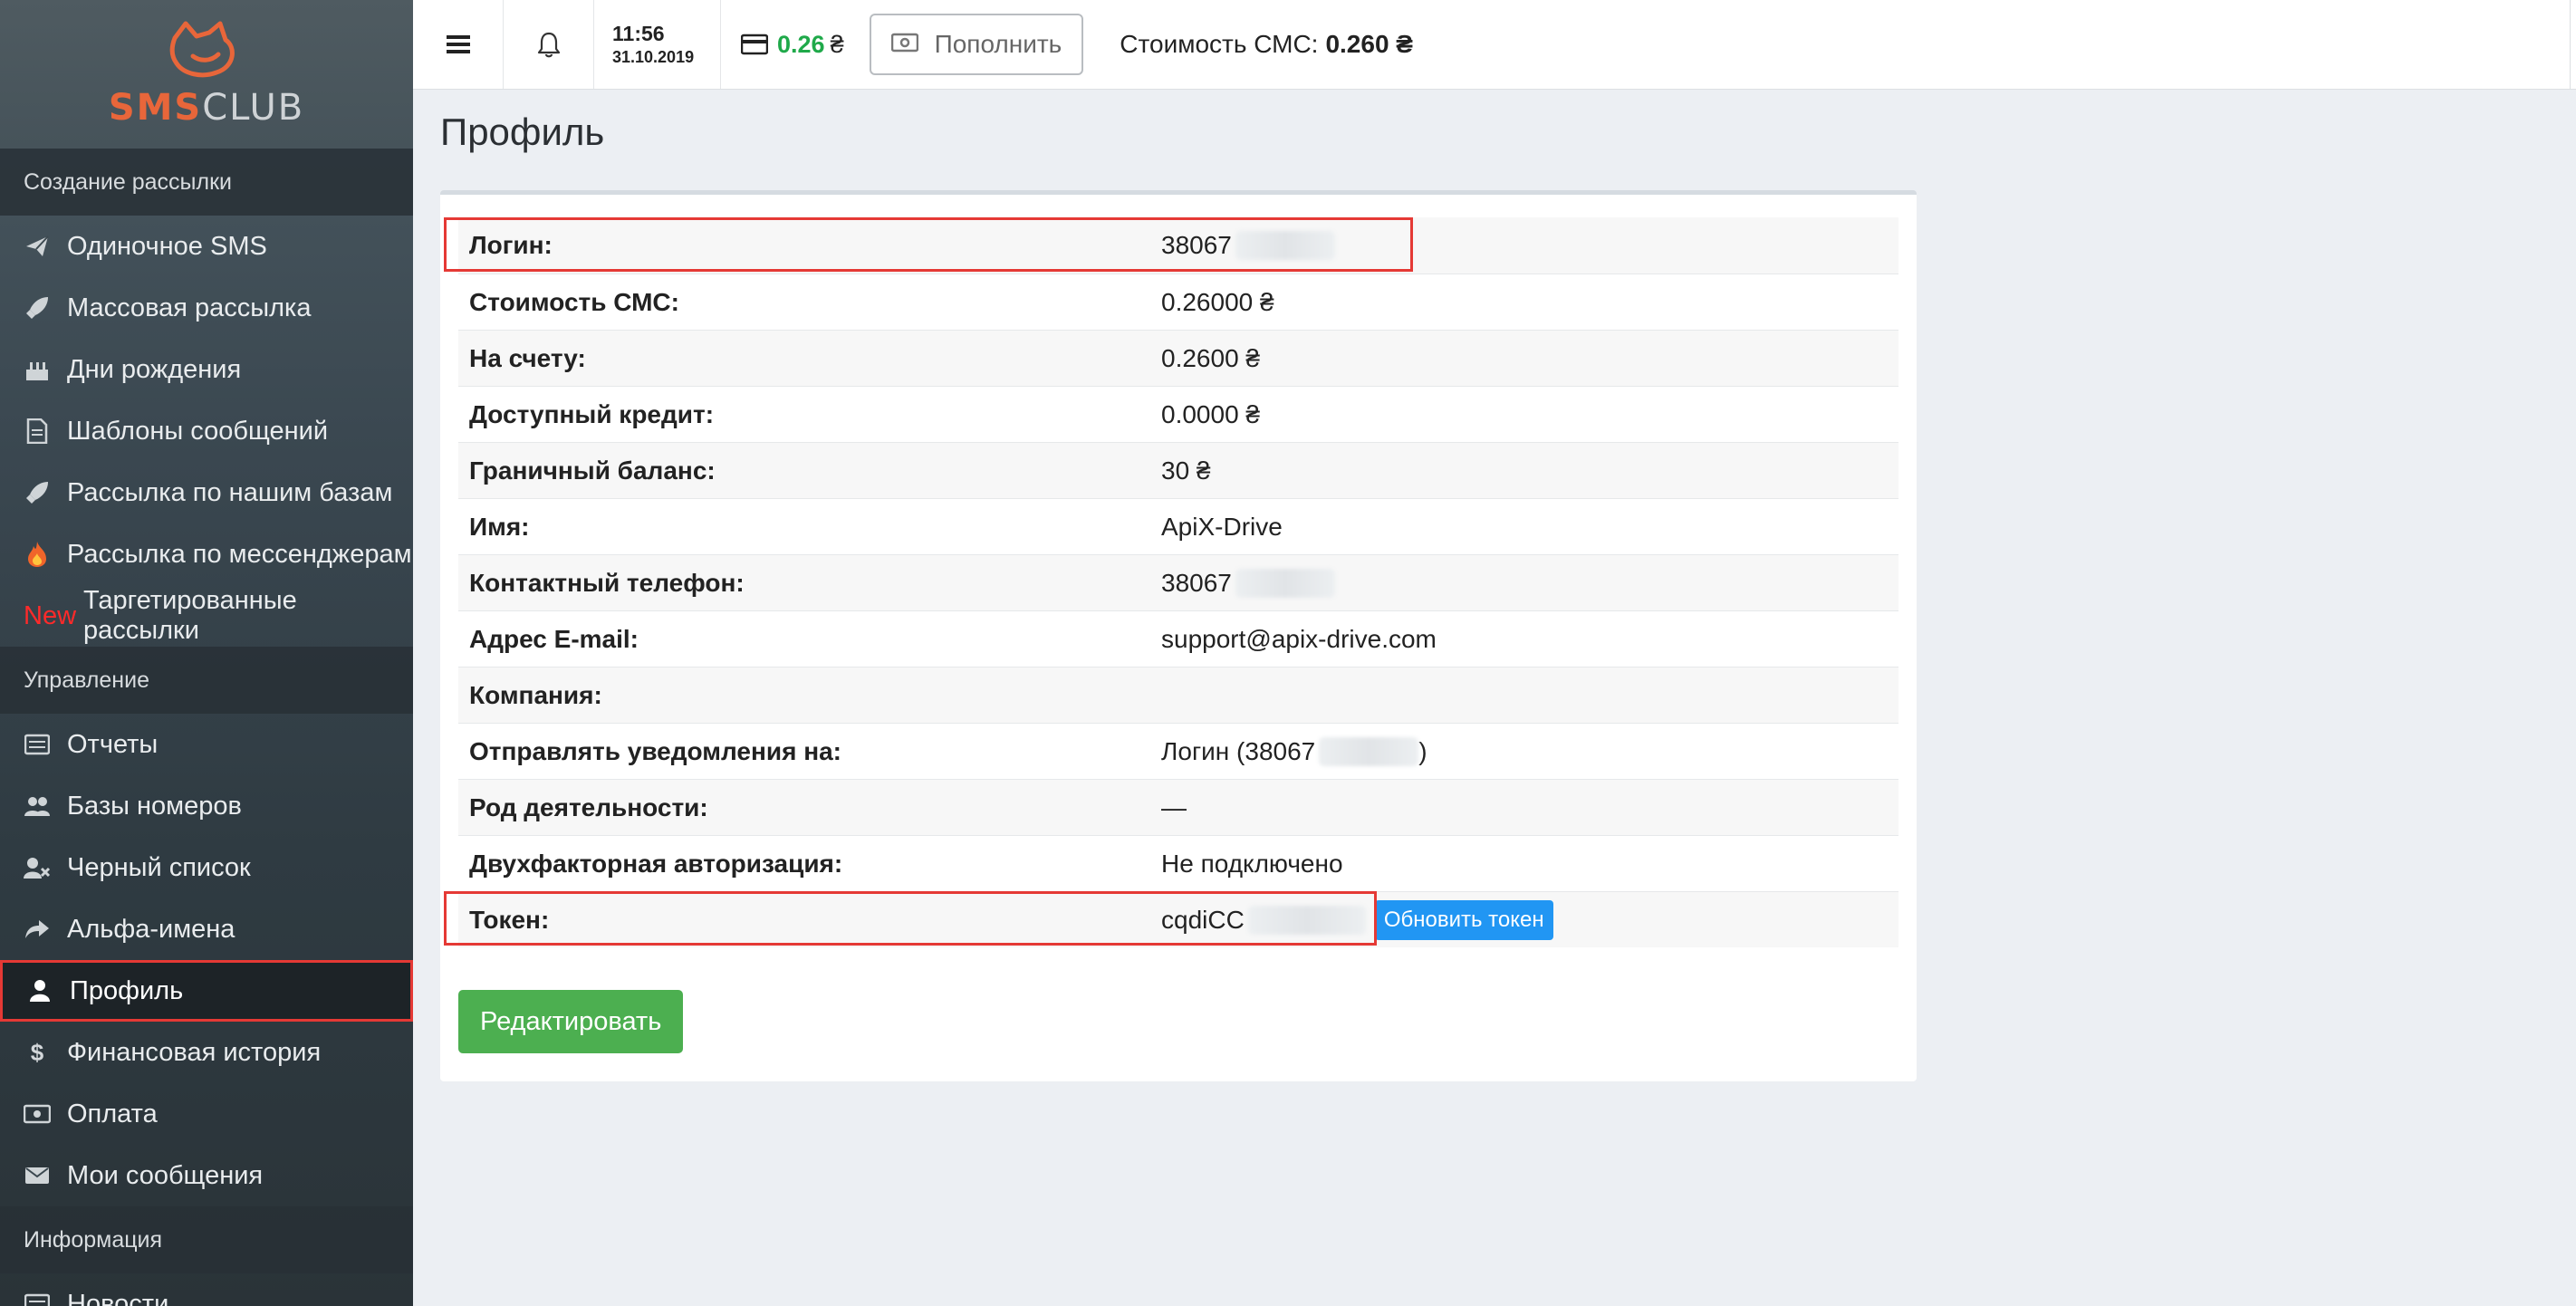  I want to click on current-time: 11:56, so click(638, 33).